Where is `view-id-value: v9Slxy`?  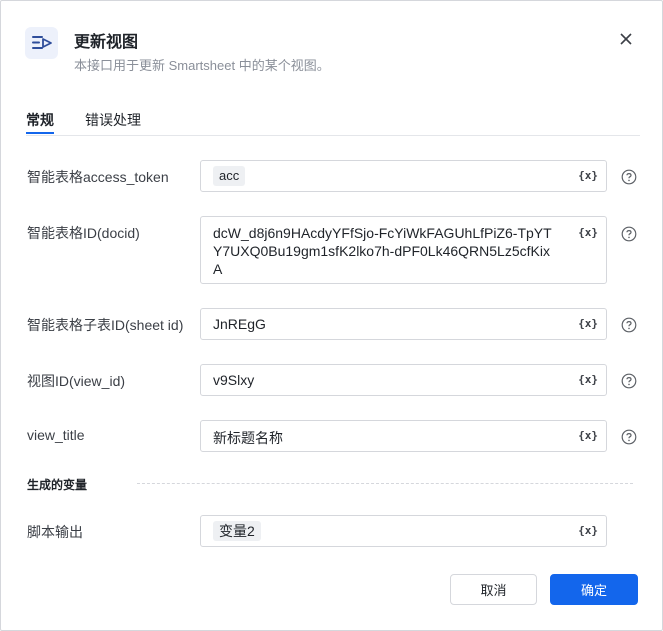 view-id-value: v9Slxy is located at coordinates (234, 380).